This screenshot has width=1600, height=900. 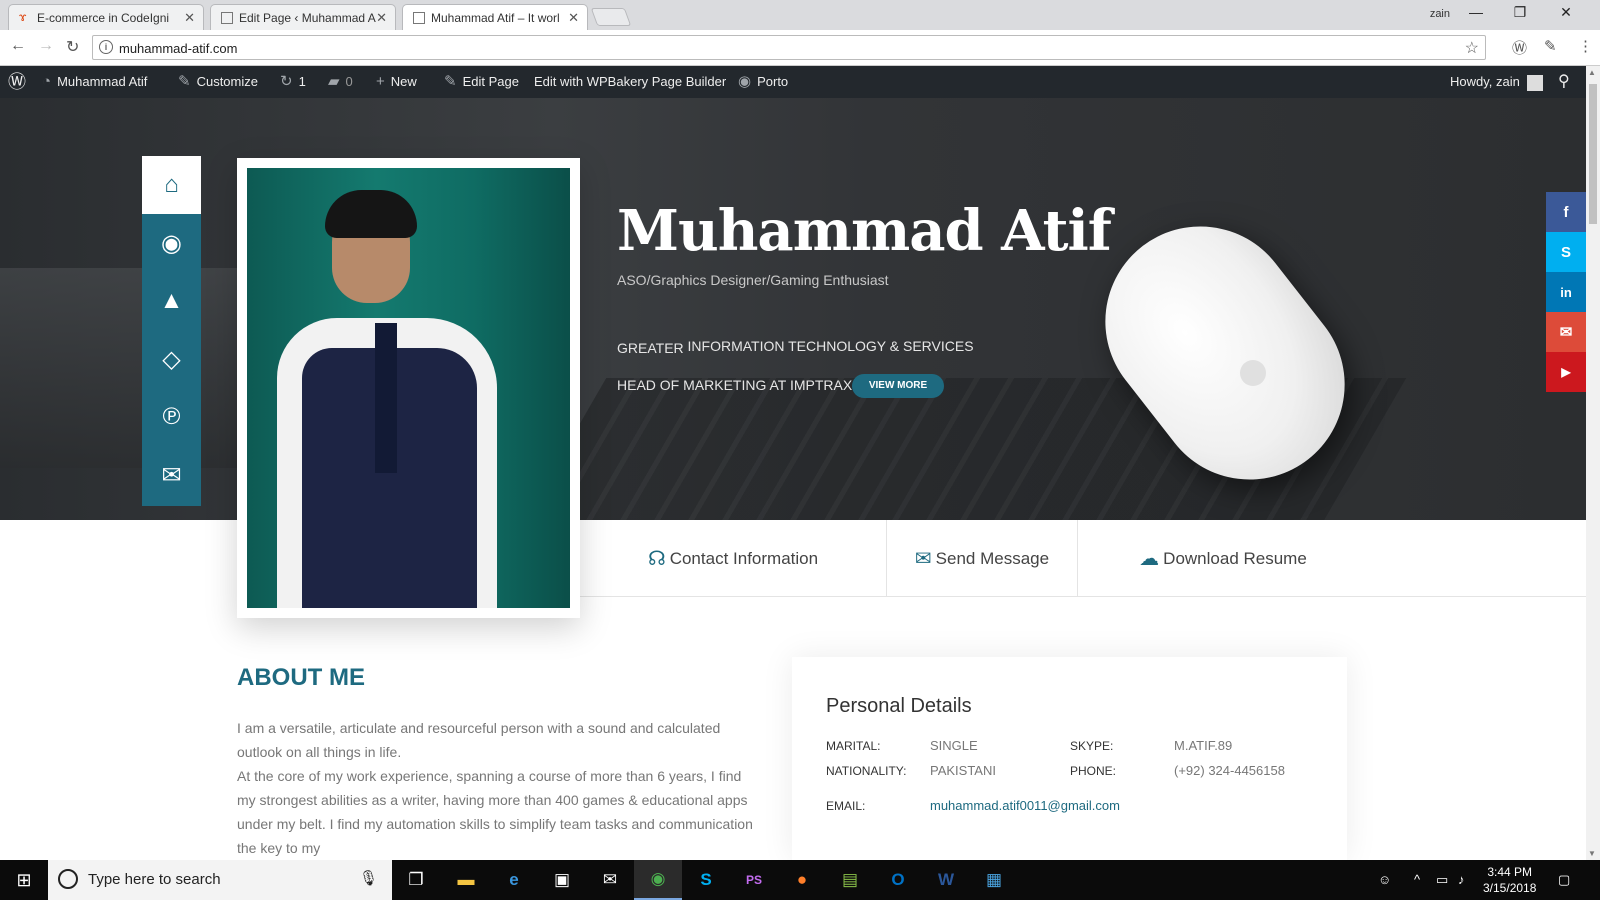 What do you see at coordinates (171, 301) in the screenshot?
I see `graduation-cap-icon: ▲` at bounding box center [171, 301].